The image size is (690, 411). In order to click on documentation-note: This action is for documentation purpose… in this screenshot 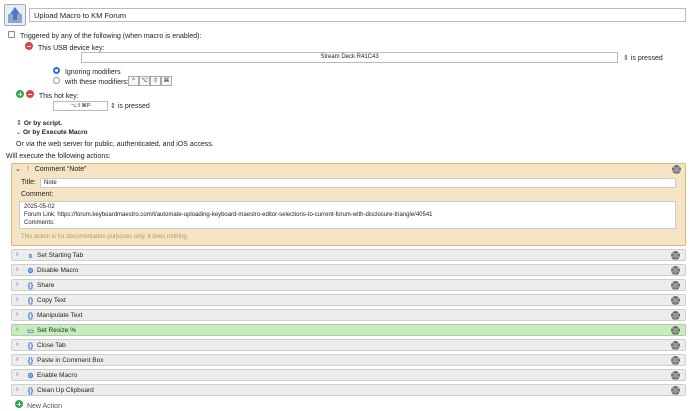, I will do `click(105, 237)`.